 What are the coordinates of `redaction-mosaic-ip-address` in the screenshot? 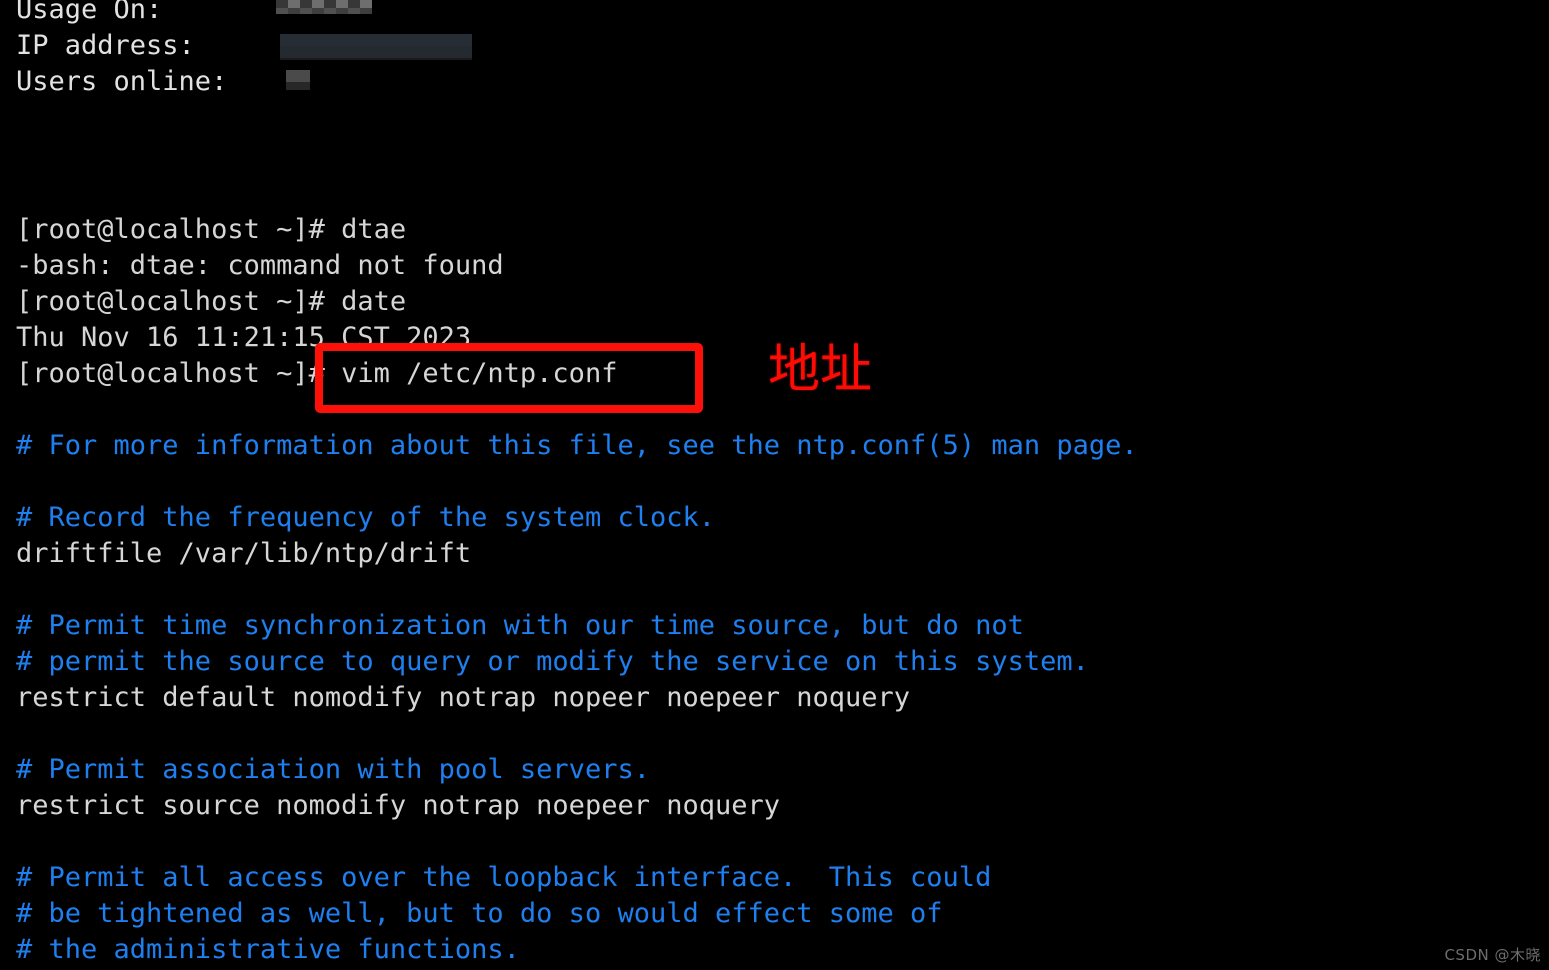 It's located at (376, 47).